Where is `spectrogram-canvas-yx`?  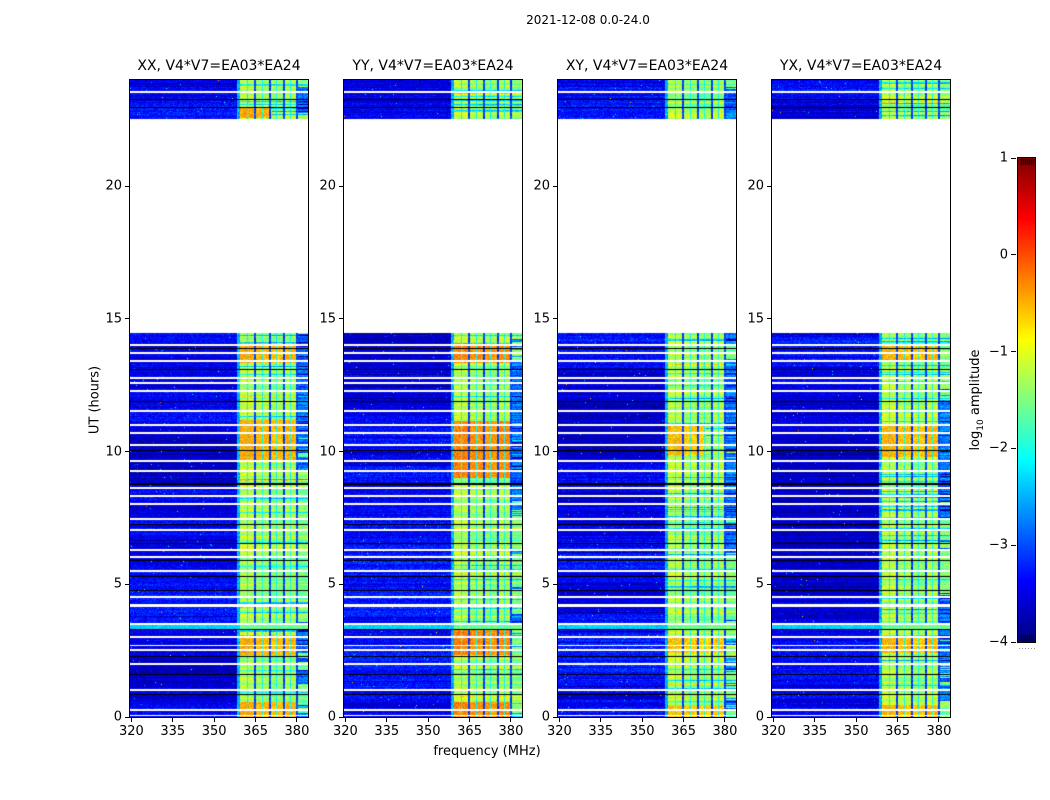 spectrogram-canvas-yx is located at coordinates (861, 398).